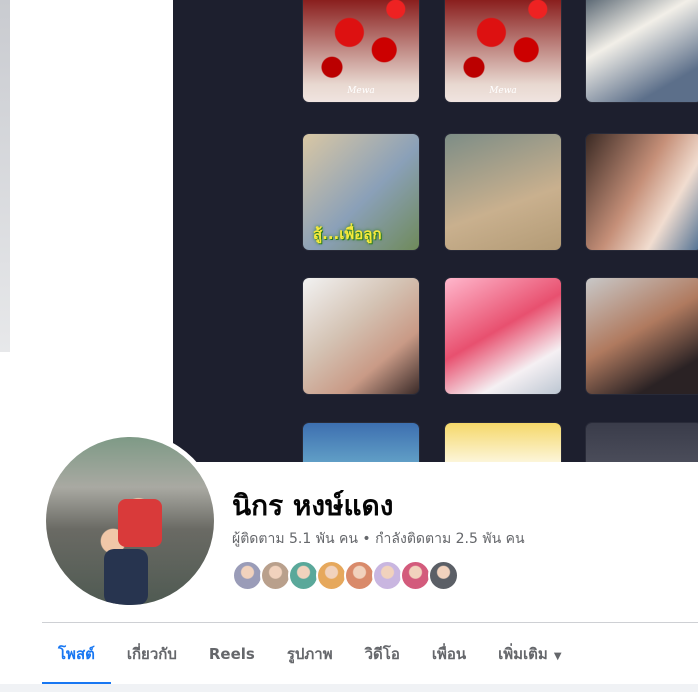 The width and height of the screenshot is (698, 692). I want to click on tab-photos: รูปภาพ, so click(310, 654).